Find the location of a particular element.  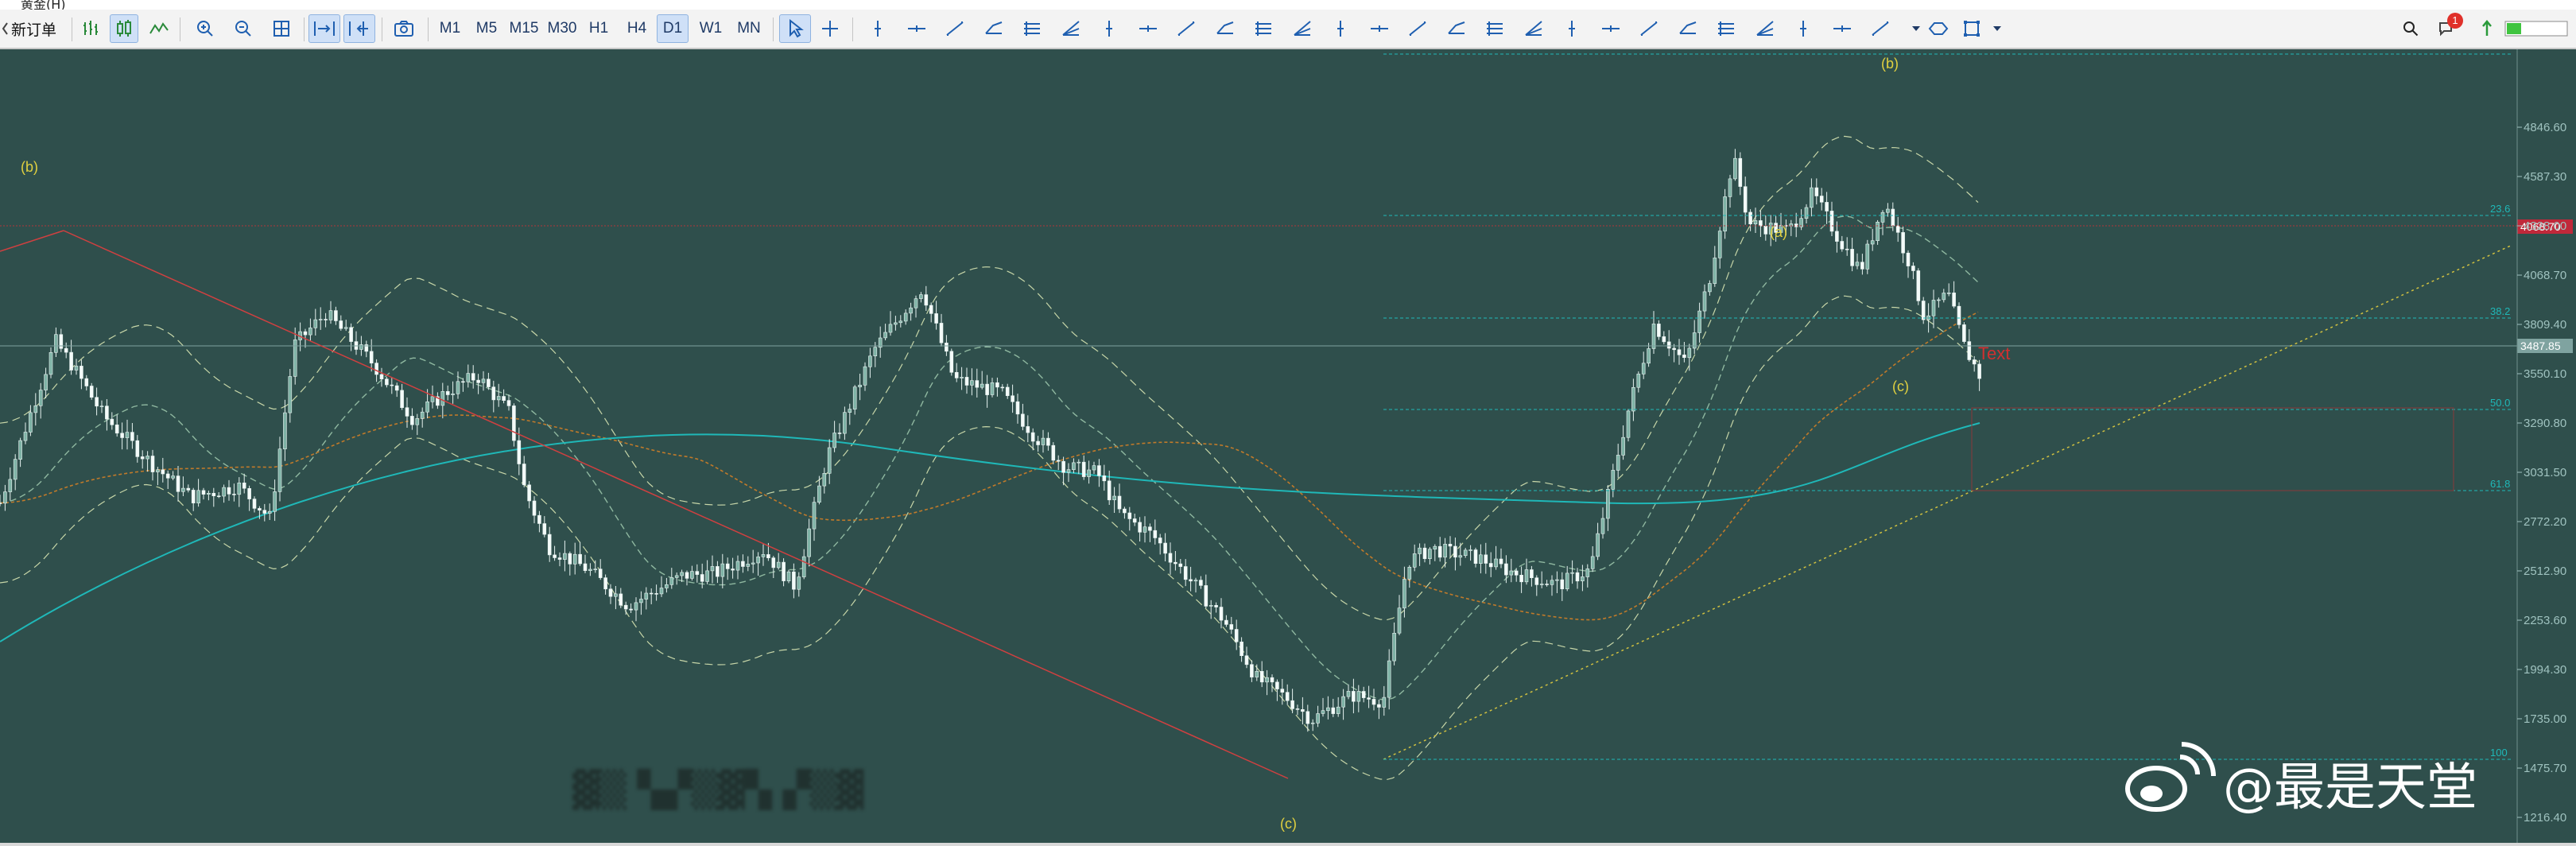

timeframe-h4: H4 is located at coordinates (637, 28).